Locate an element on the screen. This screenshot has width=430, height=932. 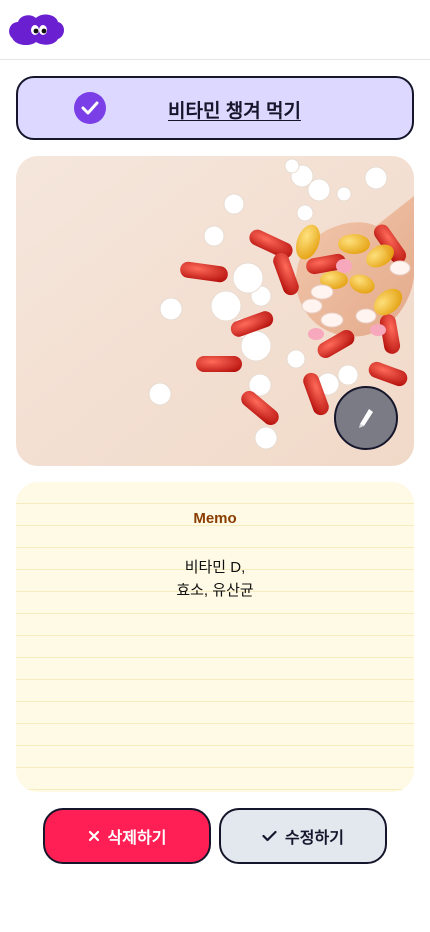
memo-title: Memo is located at coordinates (215, 518).